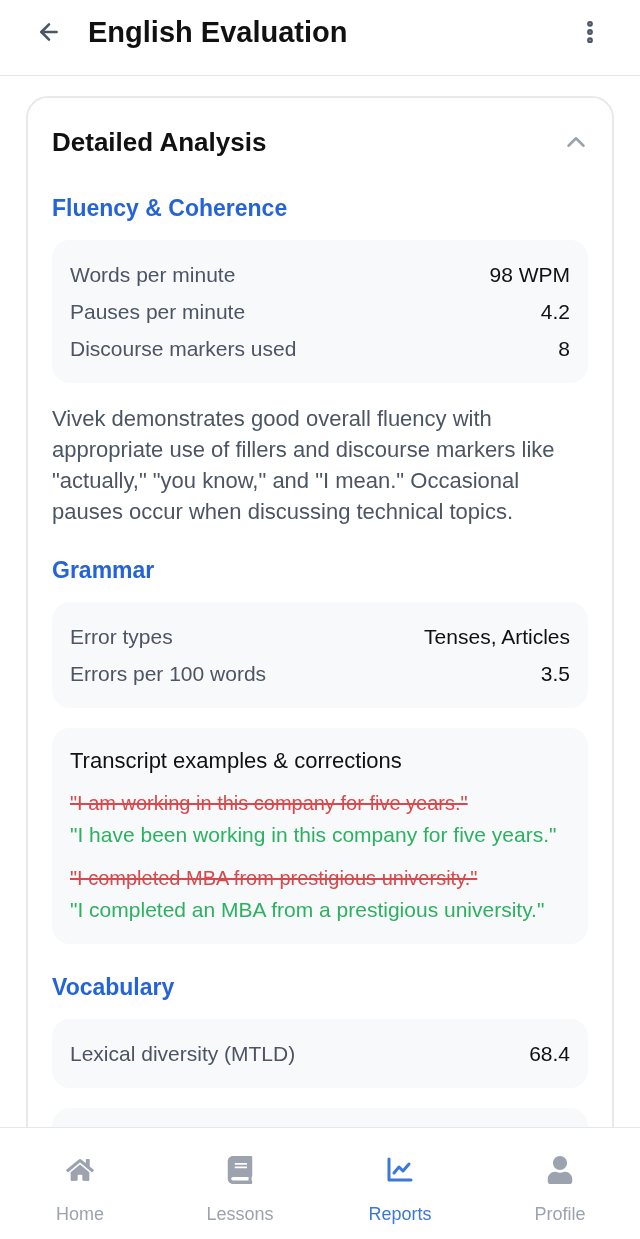 The width and height of the screenshot is (640, 1239). What do you see at coordinates (80, 1170) in the screenshot?
I see `home-icon` at bounding box center [80, 1170].